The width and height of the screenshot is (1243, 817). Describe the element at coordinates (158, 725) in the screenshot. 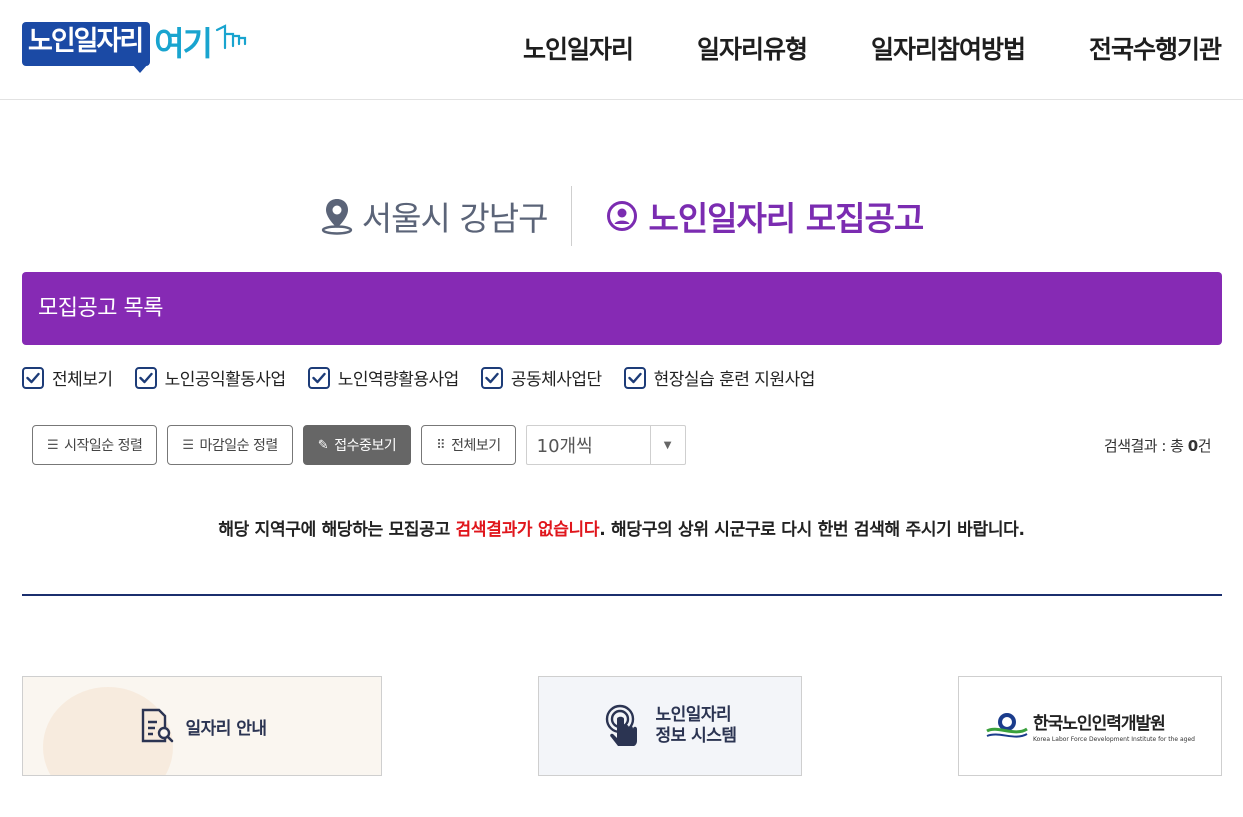

I see `document-search-icon` at that location.